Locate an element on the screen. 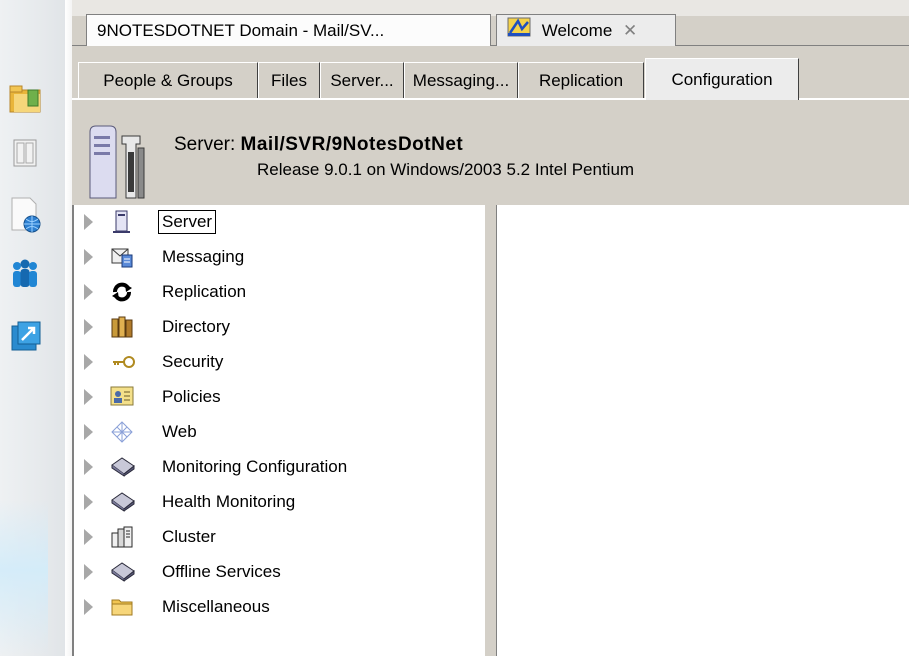  tree-item-label: Server is located at coordinates (187, 222).